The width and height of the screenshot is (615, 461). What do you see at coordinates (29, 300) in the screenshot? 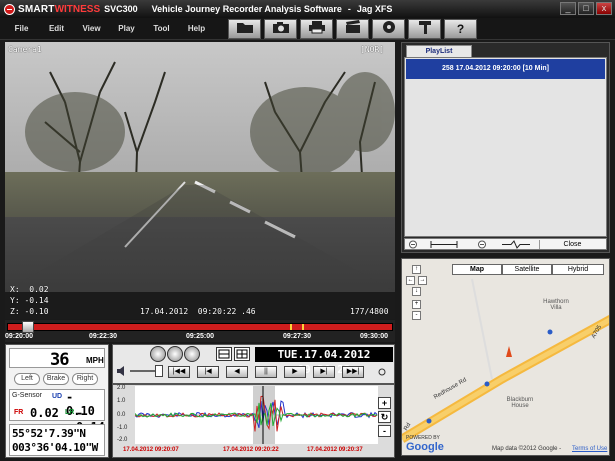
I see `accel-y-readout: Y: -0.14` at bounding box center [29, 300].